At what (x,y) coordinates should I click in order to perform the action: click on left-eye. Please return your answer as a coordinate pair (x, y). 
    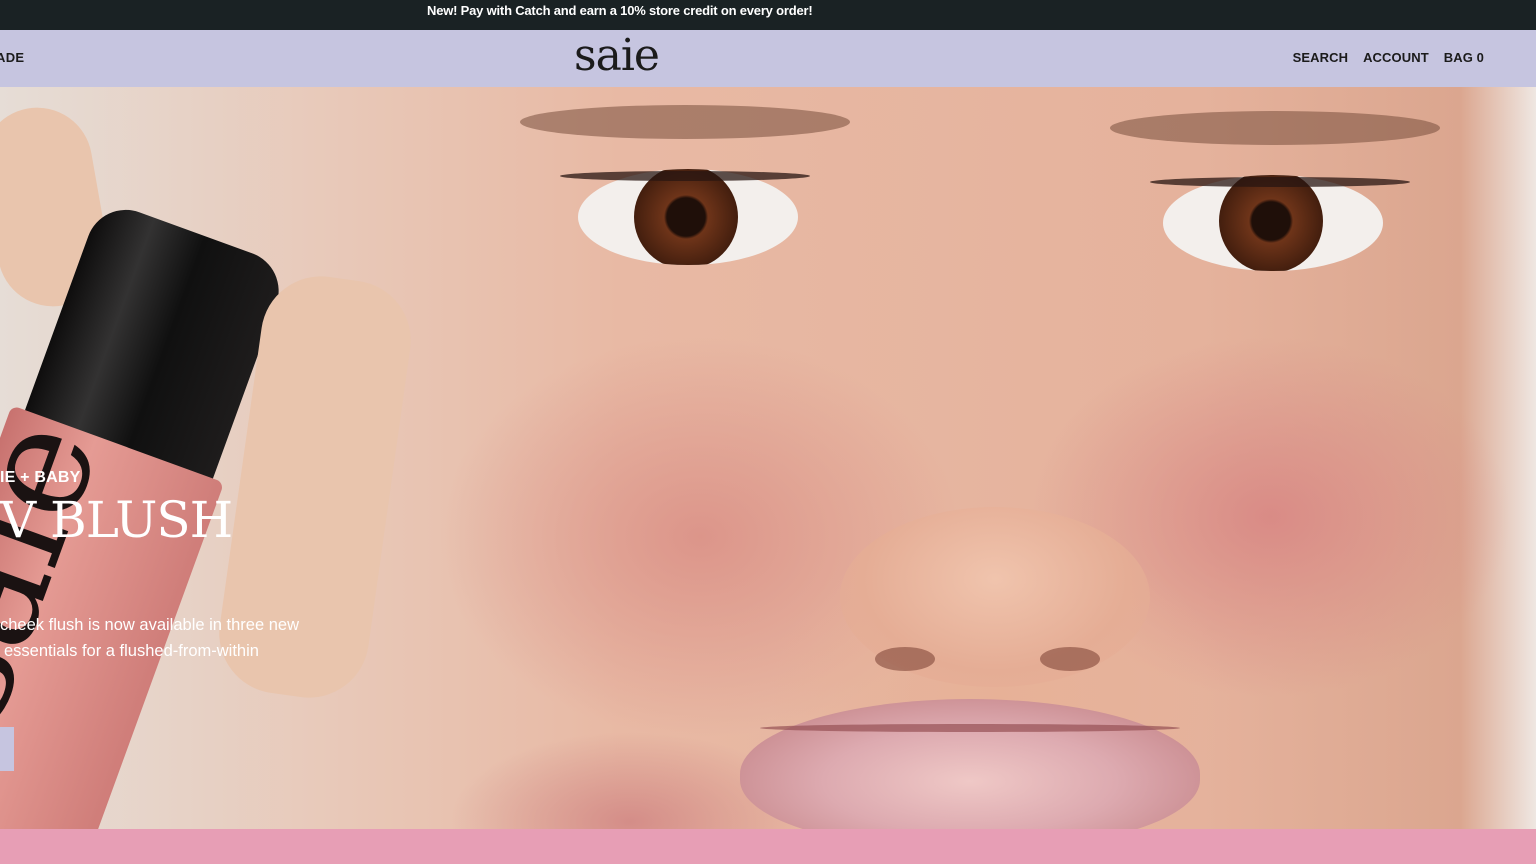
    Looking at the image, I should click on (688, 217).